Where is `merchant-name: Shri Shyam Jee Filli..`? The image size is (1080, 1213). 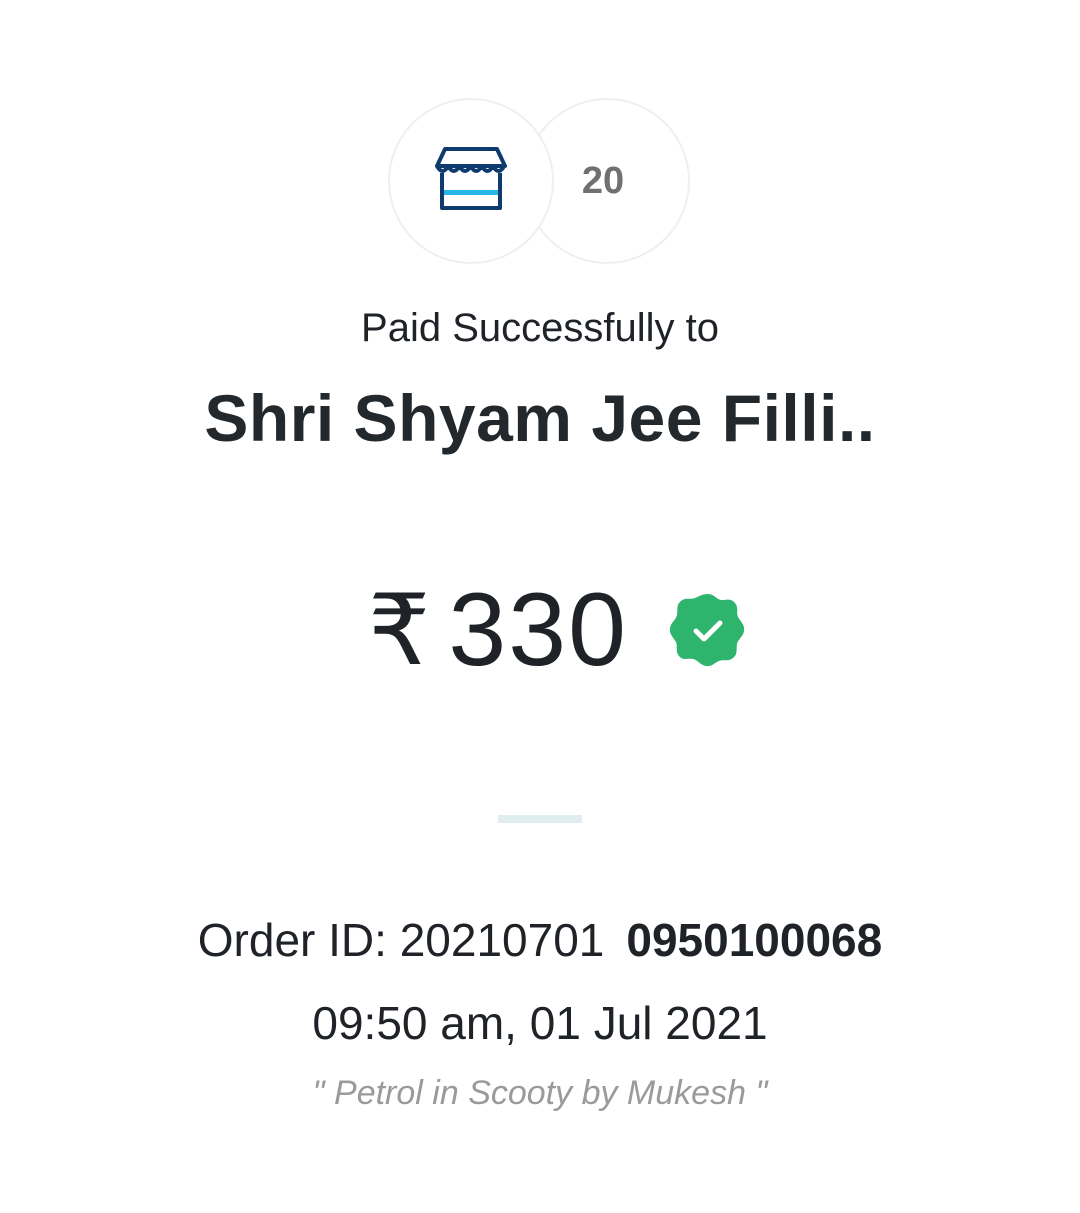 merchant-name: Shri Shyam Jee Filli.. is located at coordinates (540, 418).